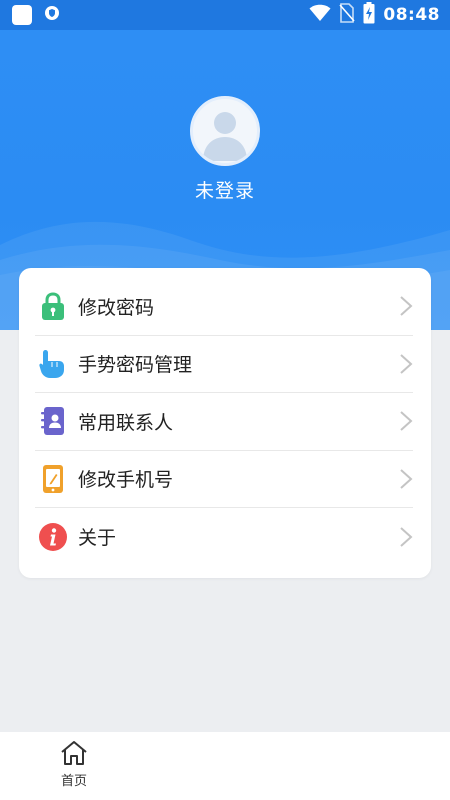 The height and width of the screenshot is (800, 450). Describe the element at coordinates (126, 422) in the screenshot. I see `menu-item-label: 常用联系人` at that location.